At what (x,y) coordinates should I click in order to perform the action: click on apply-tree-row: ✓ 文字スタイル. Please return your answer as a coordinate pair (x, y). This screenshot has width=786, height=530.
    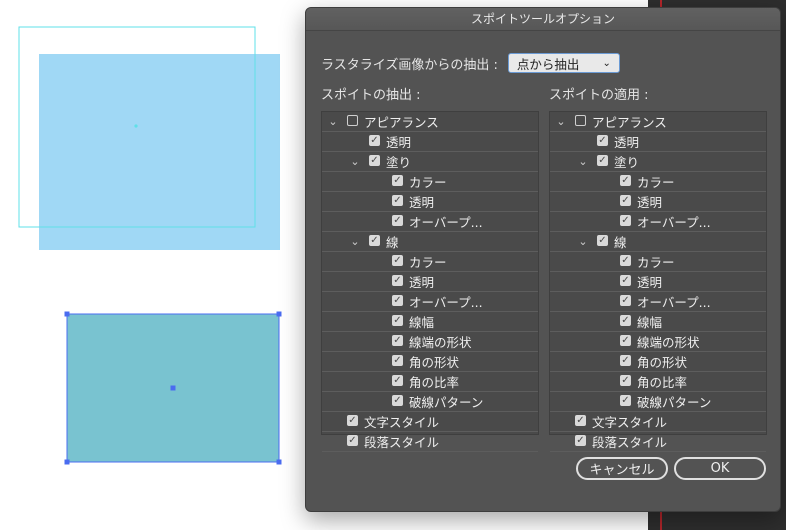
    Looking at the image, I should click on (658, 422).